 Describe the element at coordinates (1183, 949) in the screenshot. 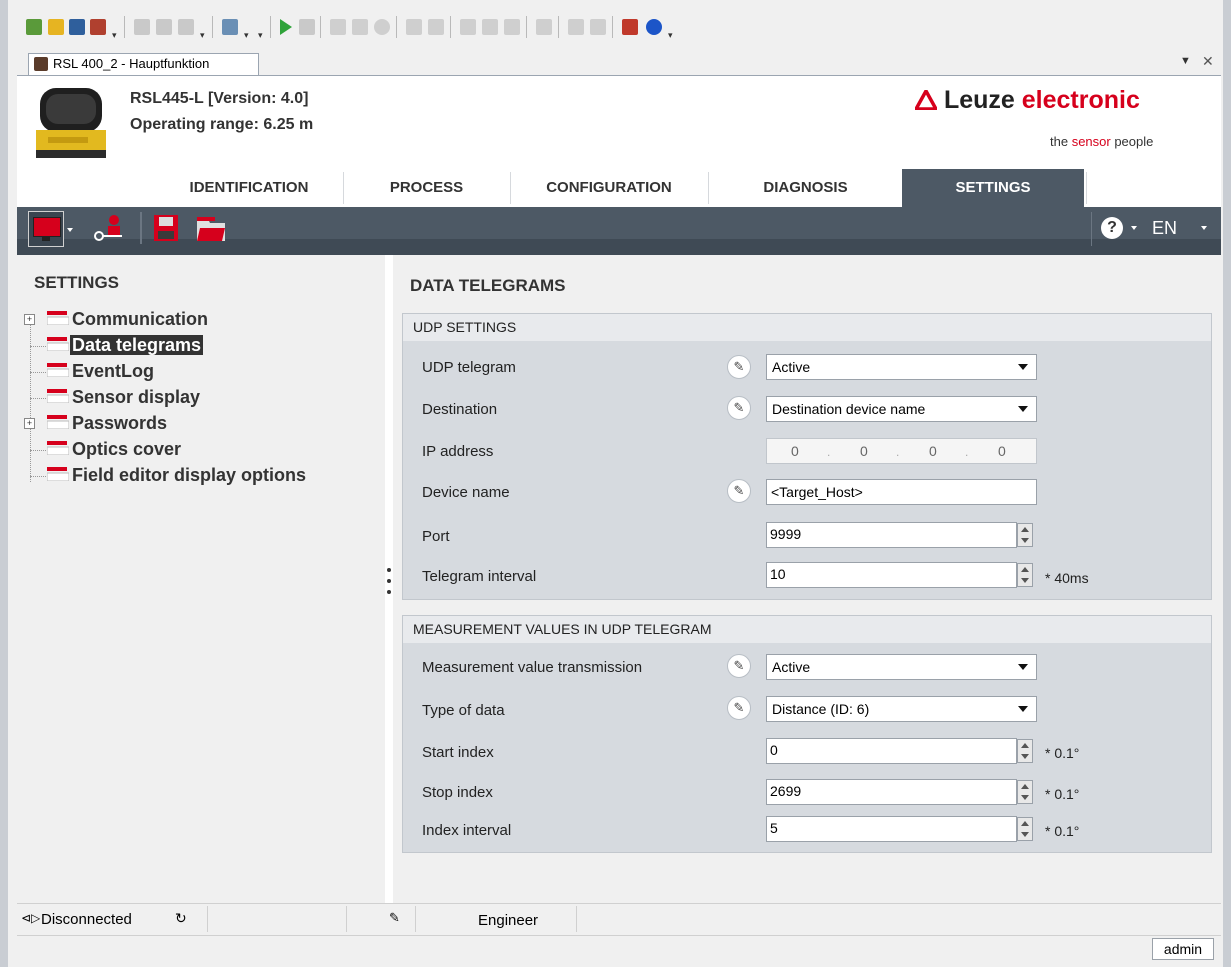

I see `current-user: admin` at that location.